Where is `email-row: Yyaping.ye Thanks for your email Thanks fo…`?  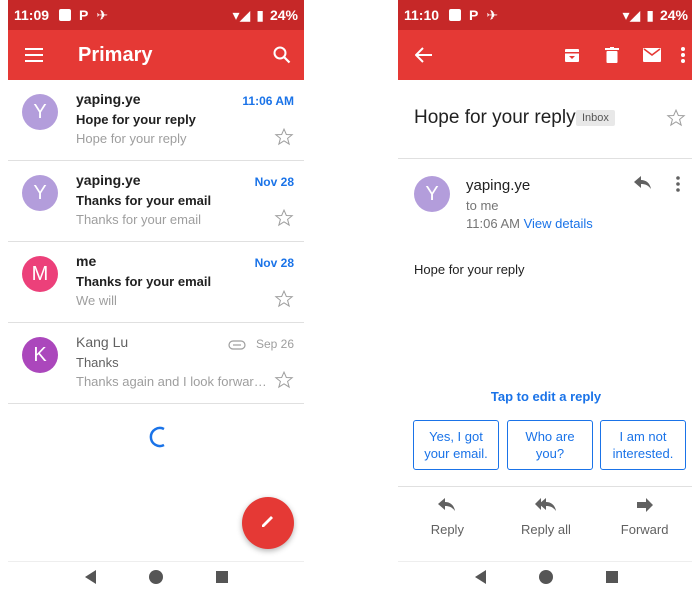
email-row: Yyaping.ye Thanks for your email Thanks fo… is located at coordinates (156, 201).